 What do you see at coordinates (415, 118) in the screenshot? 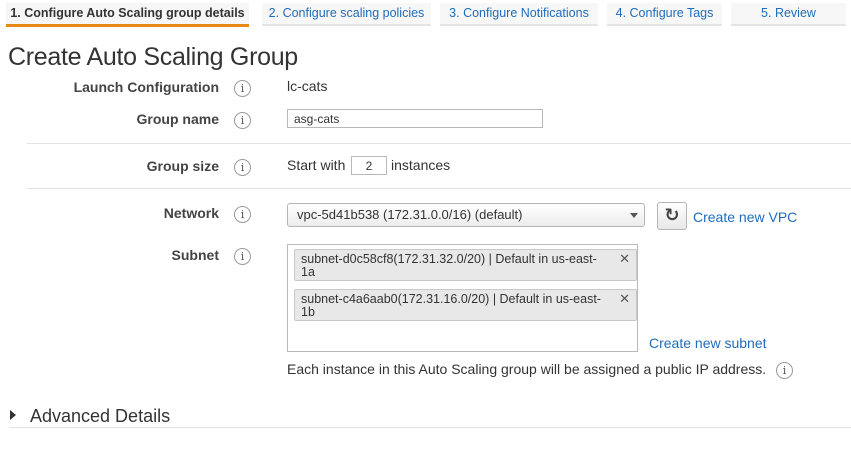
I see `group-name-input` at bounding box center [415, 118].